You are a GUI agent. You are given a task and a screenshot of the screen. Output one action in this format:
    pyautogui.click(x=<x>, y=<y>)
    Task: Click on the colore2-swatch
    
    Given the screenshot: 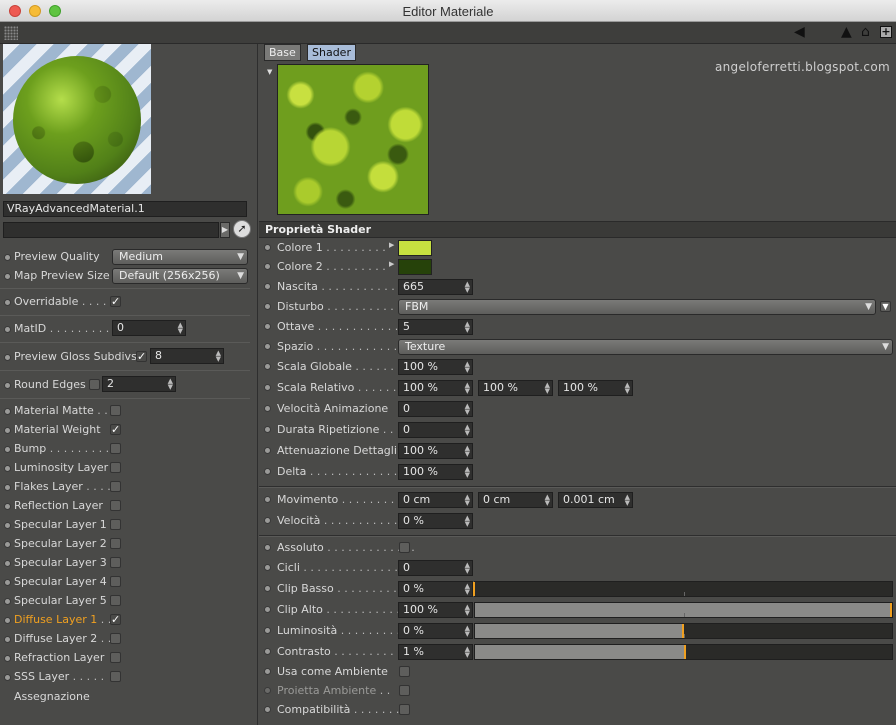 What is the action you would take?
    pyautogui.click(x=415, y=267)
    